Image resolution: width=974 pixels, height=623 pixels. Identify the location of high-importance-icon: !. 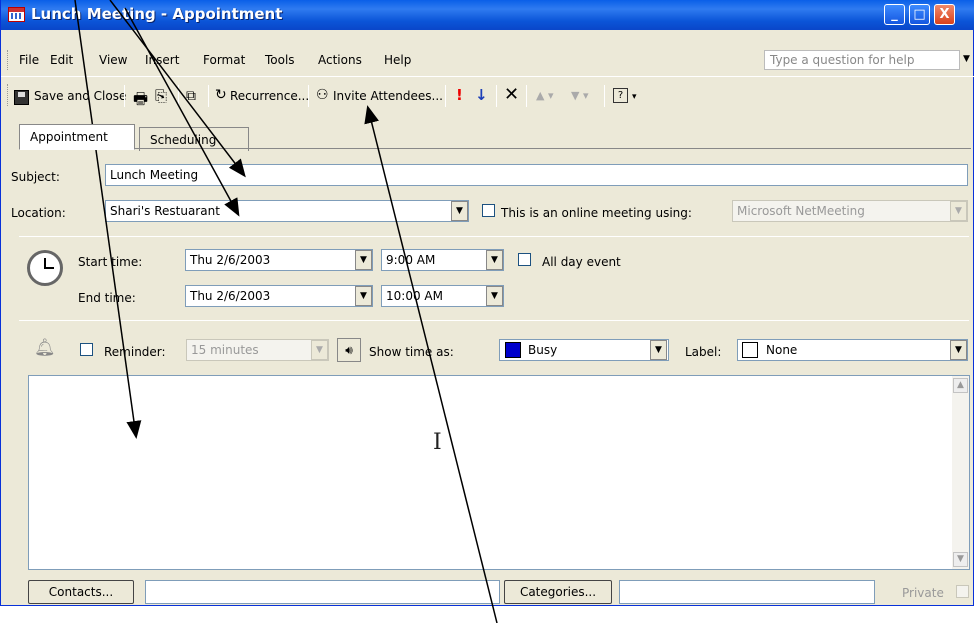
(459, 95).